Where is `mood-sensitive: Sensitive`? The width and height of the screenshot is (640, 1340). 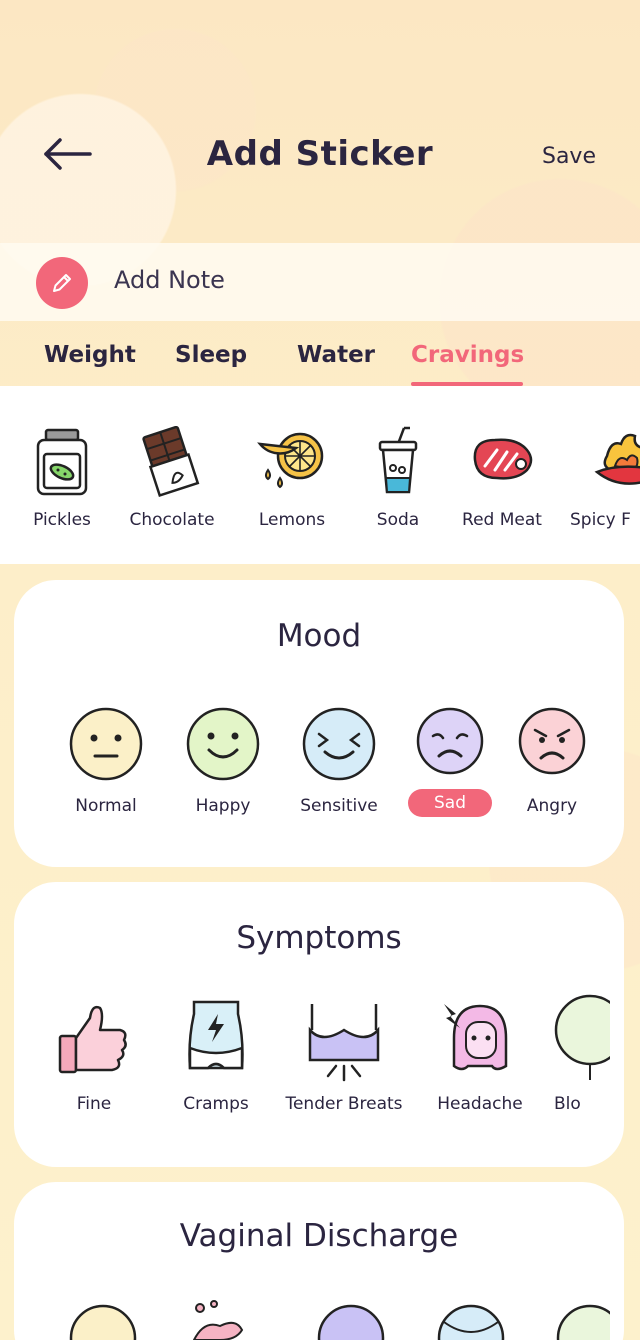
mood-sensitive: Sensitive is located at coordinates (339, 761).